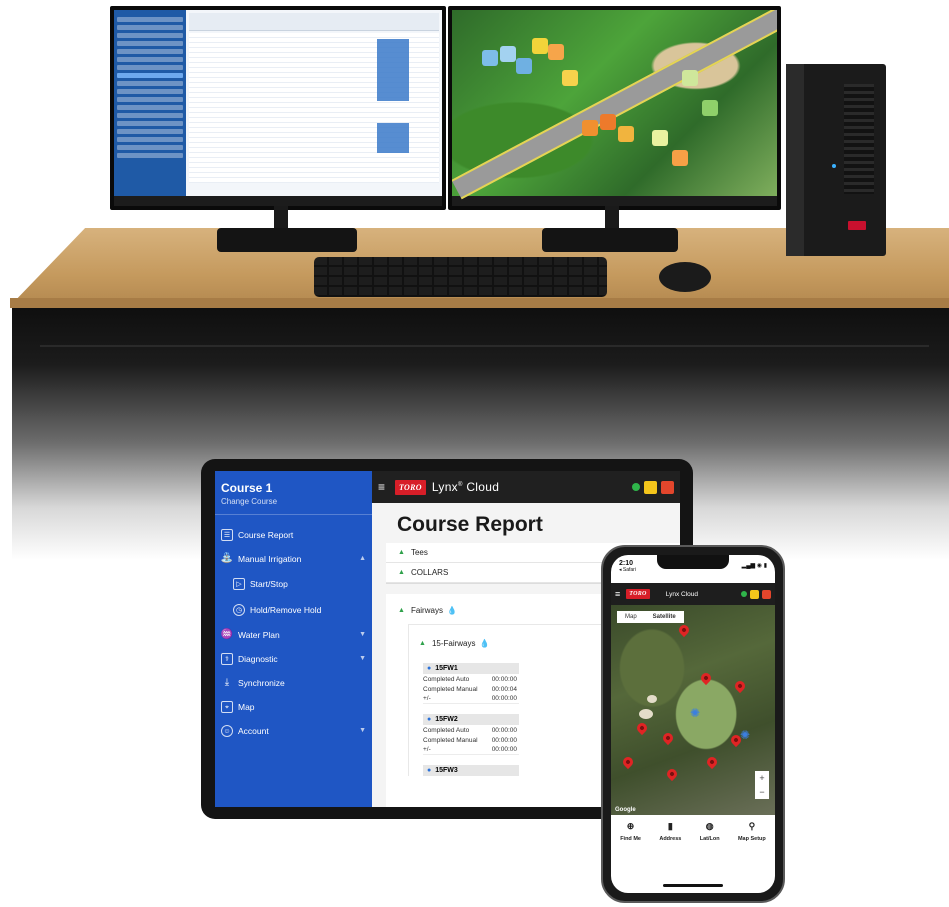  Describe the element at coordinates (293, 535) in the screenshot. I see `sidebar-item-course-report: ☰ Course Report` at that location.